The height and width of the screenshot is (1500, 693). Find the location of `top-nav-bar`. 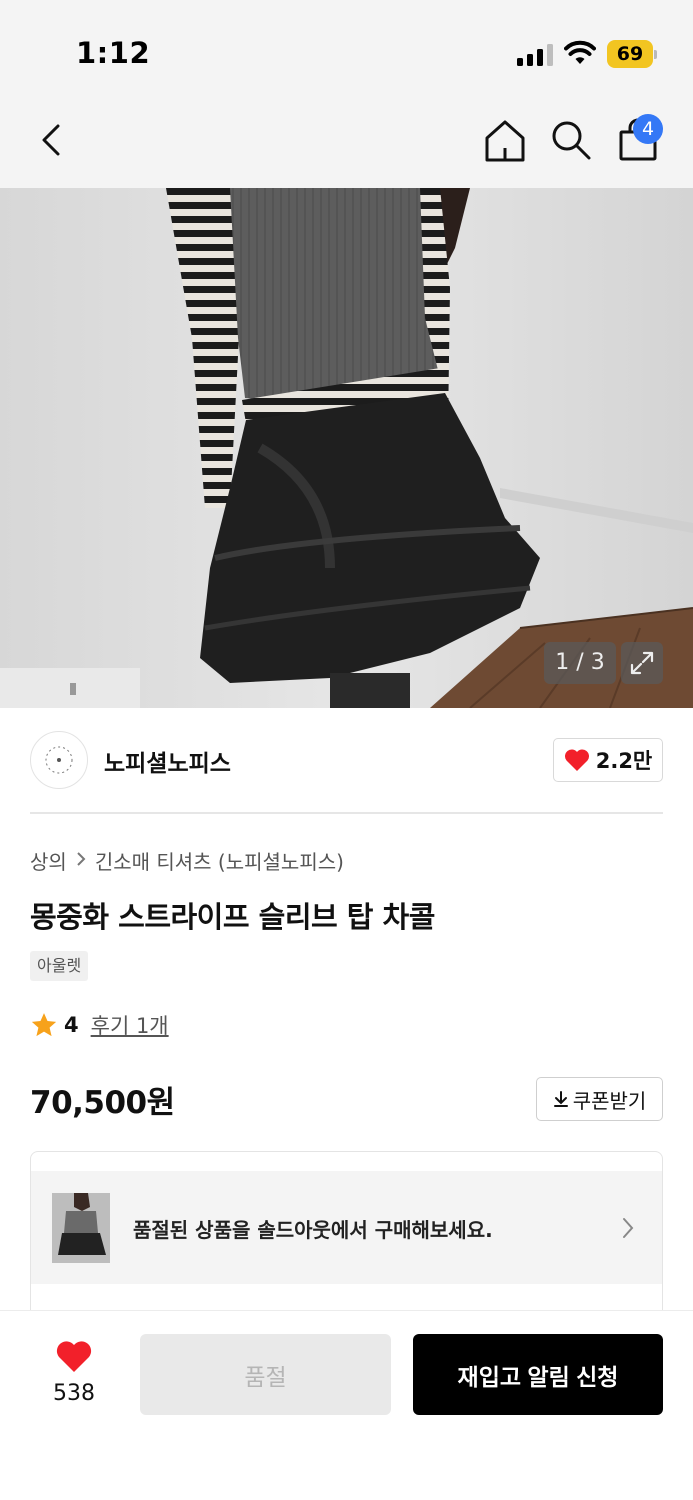

top-nav-bar is located at coordinates (346, 142).